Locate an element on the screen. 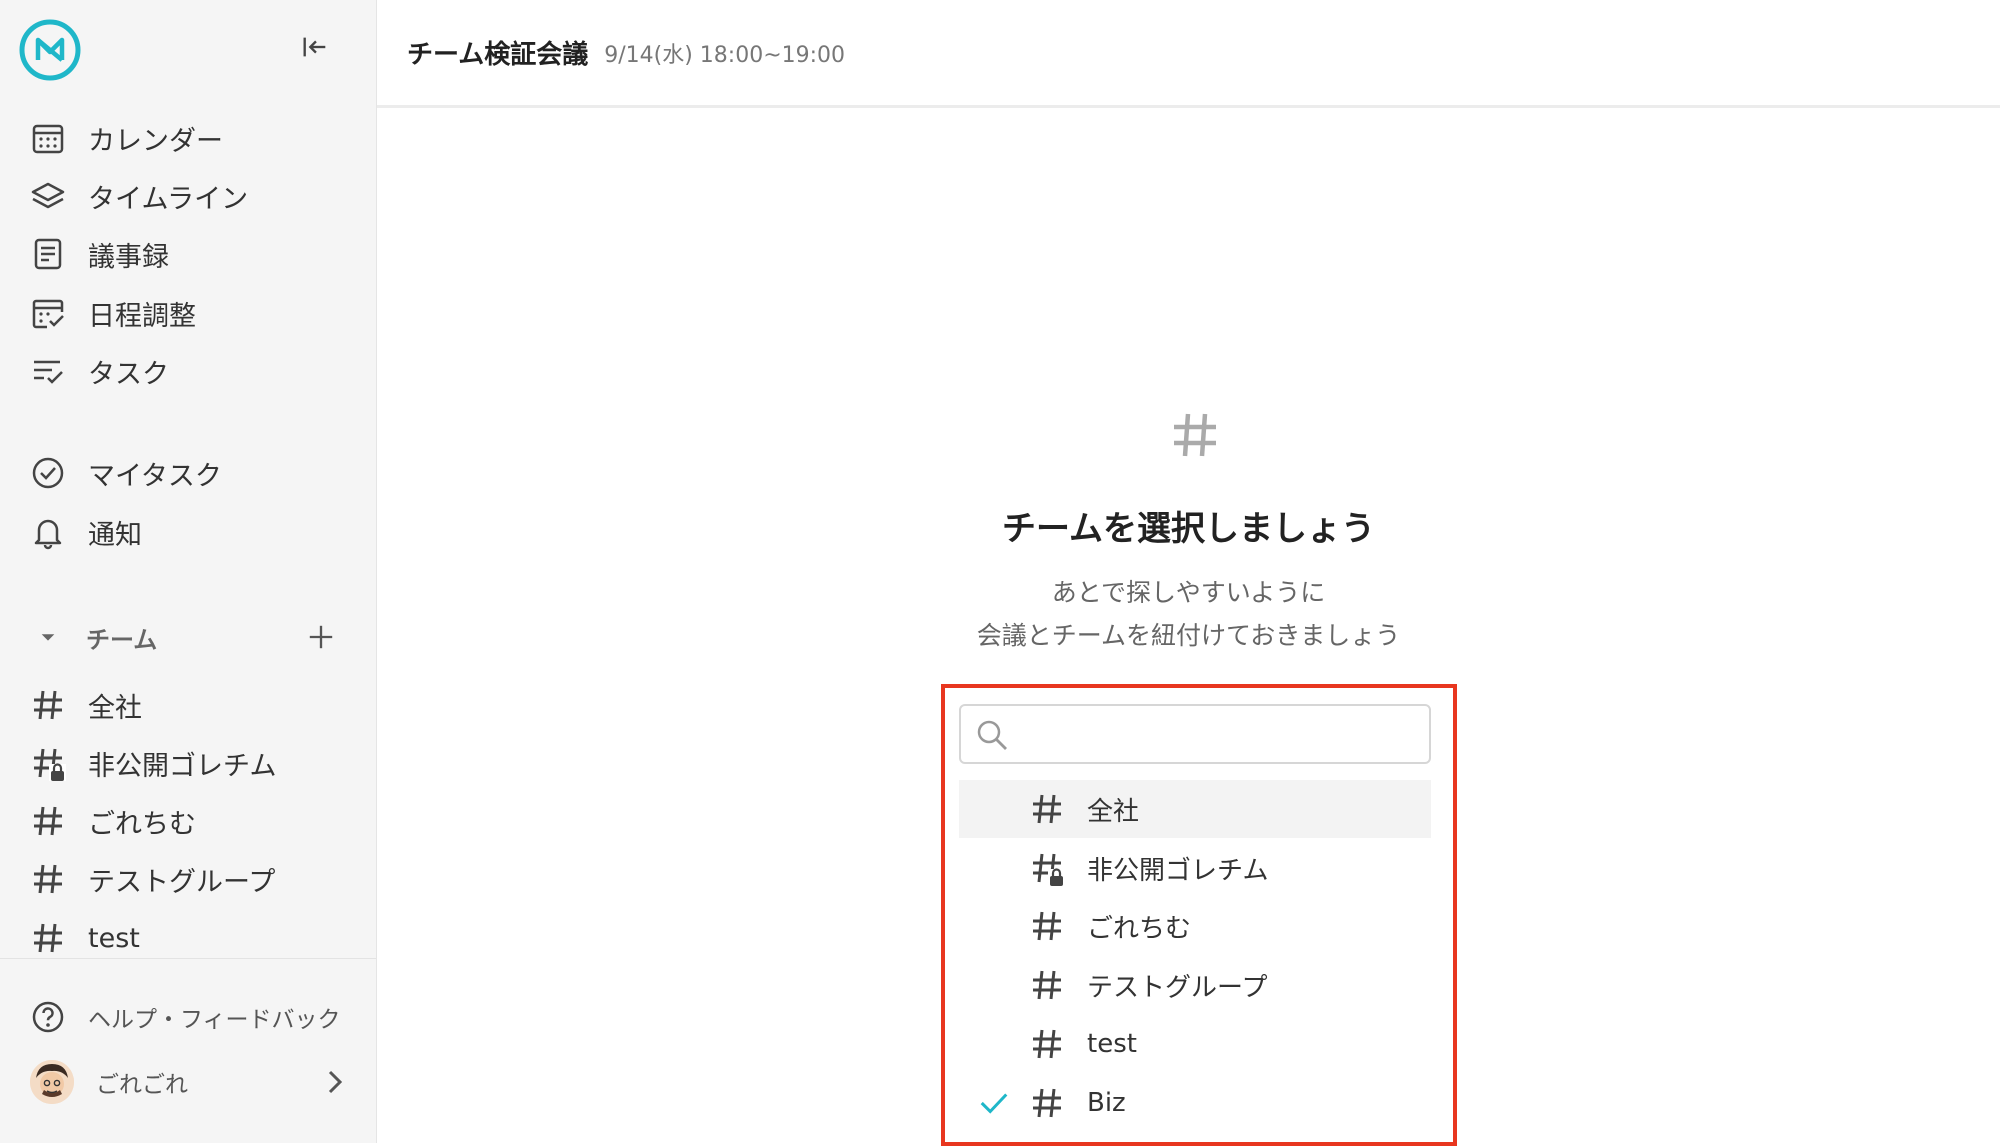  sidebar-team-label: ごれちむ is located at coordinates (142, 824).